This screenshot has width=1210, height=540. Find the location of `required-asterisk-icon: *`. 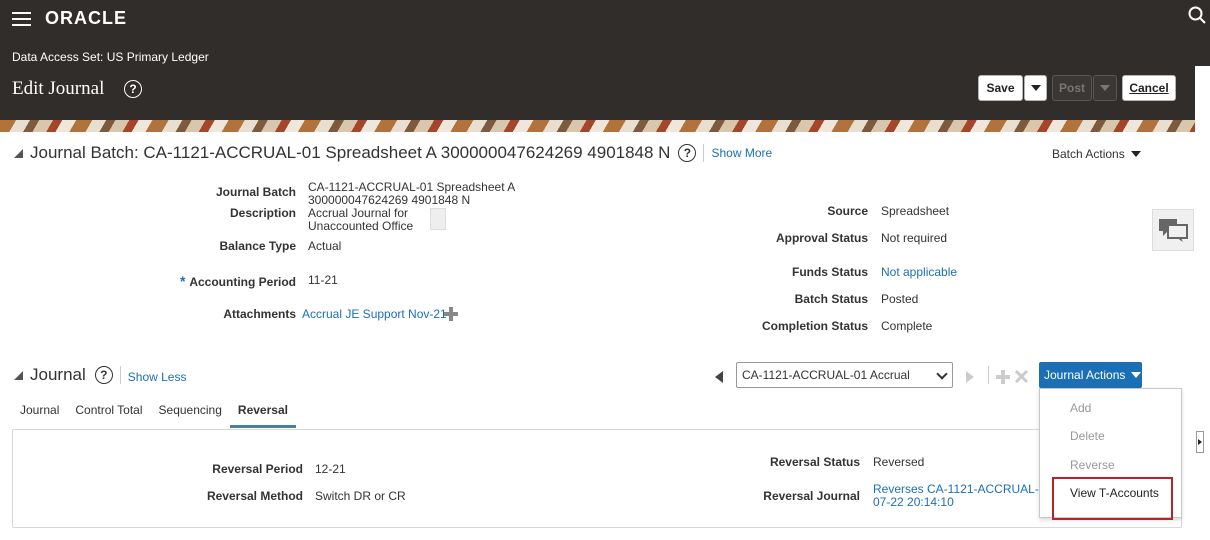

required-asterisk-icon: * is located at coordinates (184, 281).